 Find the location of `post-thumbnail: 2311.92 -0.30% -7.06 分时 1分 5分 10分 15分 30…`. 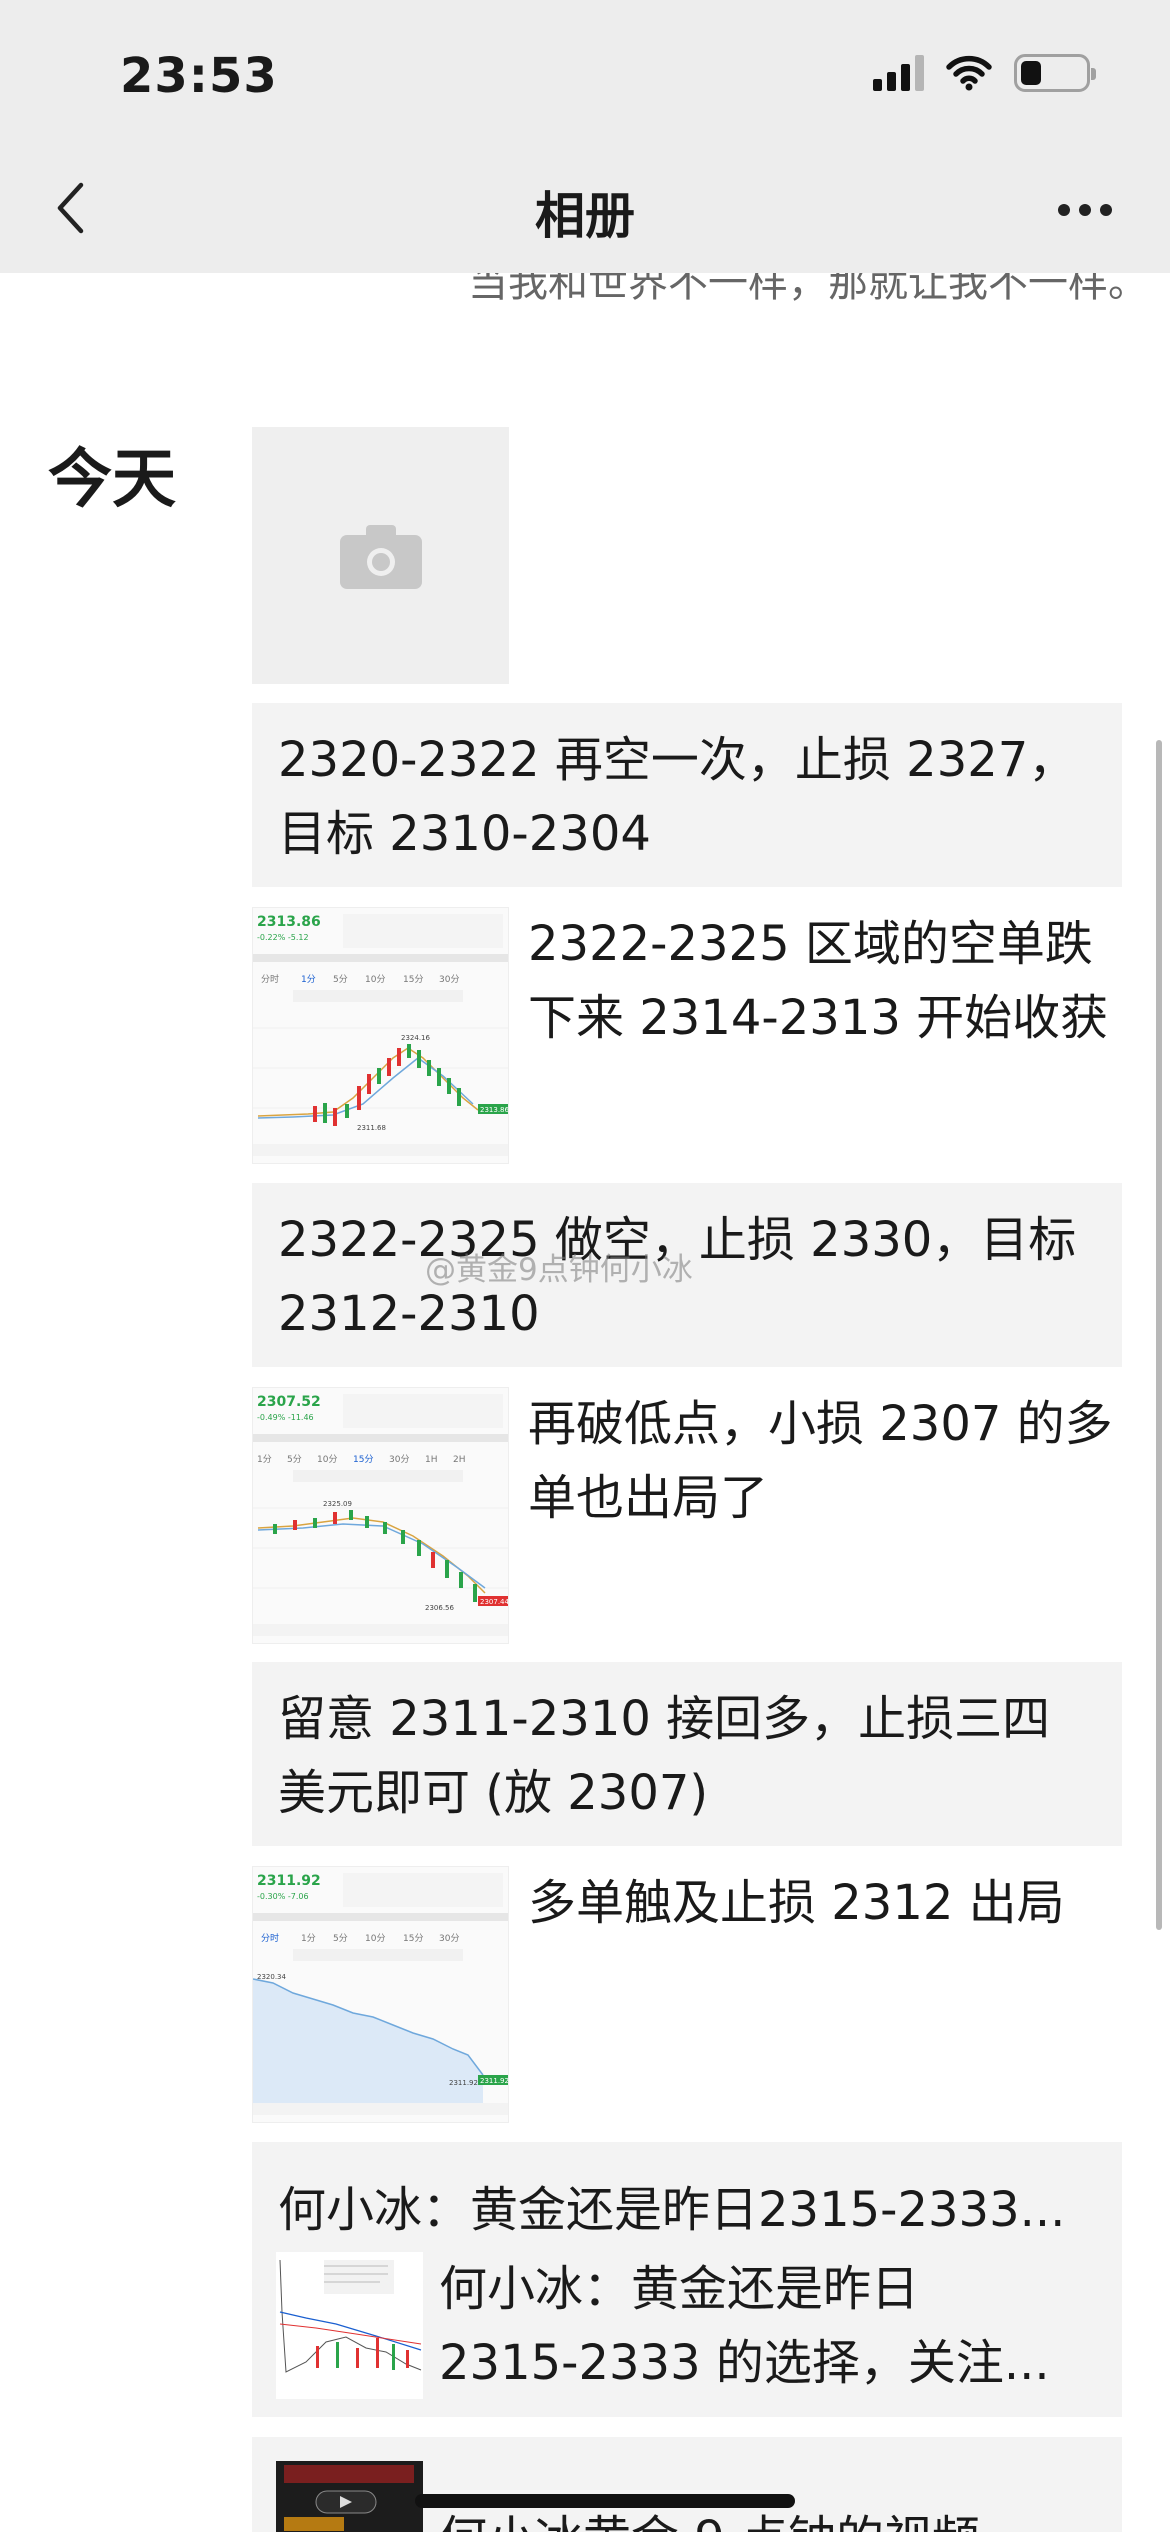

post-thumbnail: 2311.92 -0.30% -7.06 分时 1分 5分 10分 15分 30… is located at coordinates (380, 1994).